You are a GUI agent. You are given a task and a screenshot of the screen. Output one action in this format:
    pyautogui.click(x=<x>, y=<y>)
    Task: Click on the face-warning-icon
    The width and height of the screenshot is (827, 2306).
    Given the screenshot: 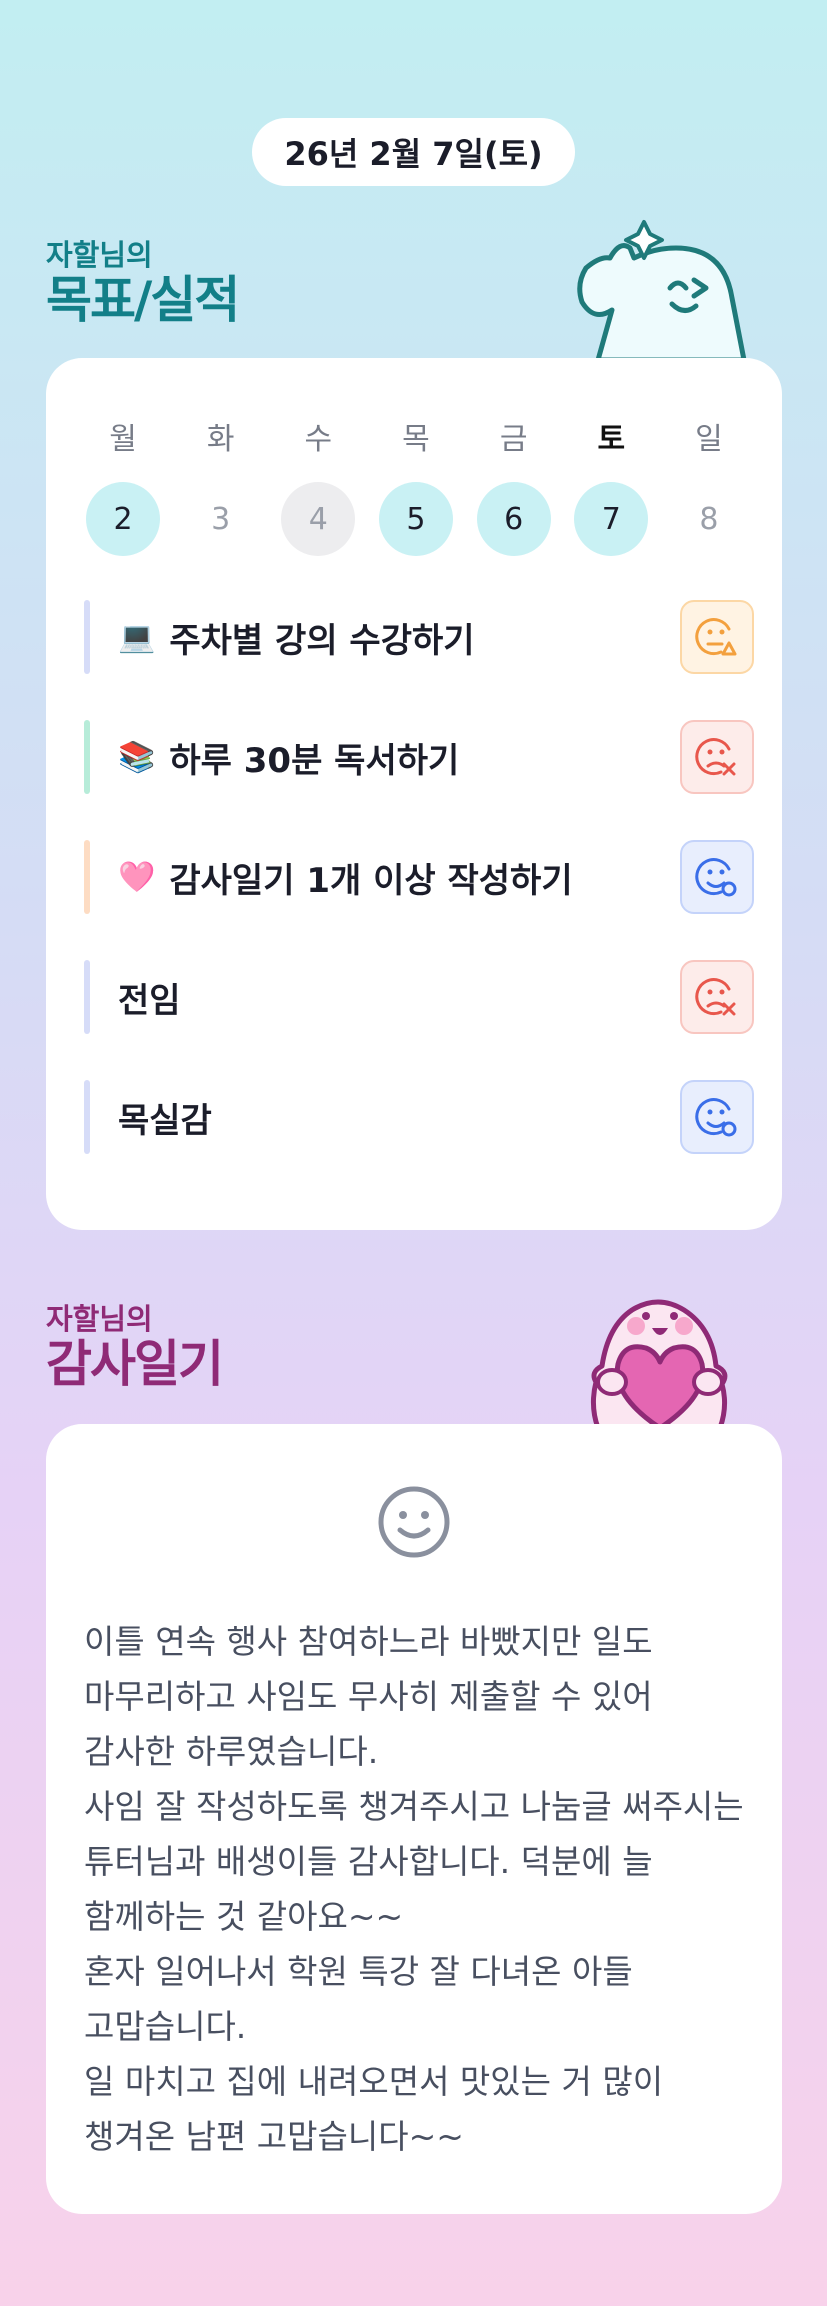 What is the action you would take?
    pyautogui.click(x=717, y=637)
    